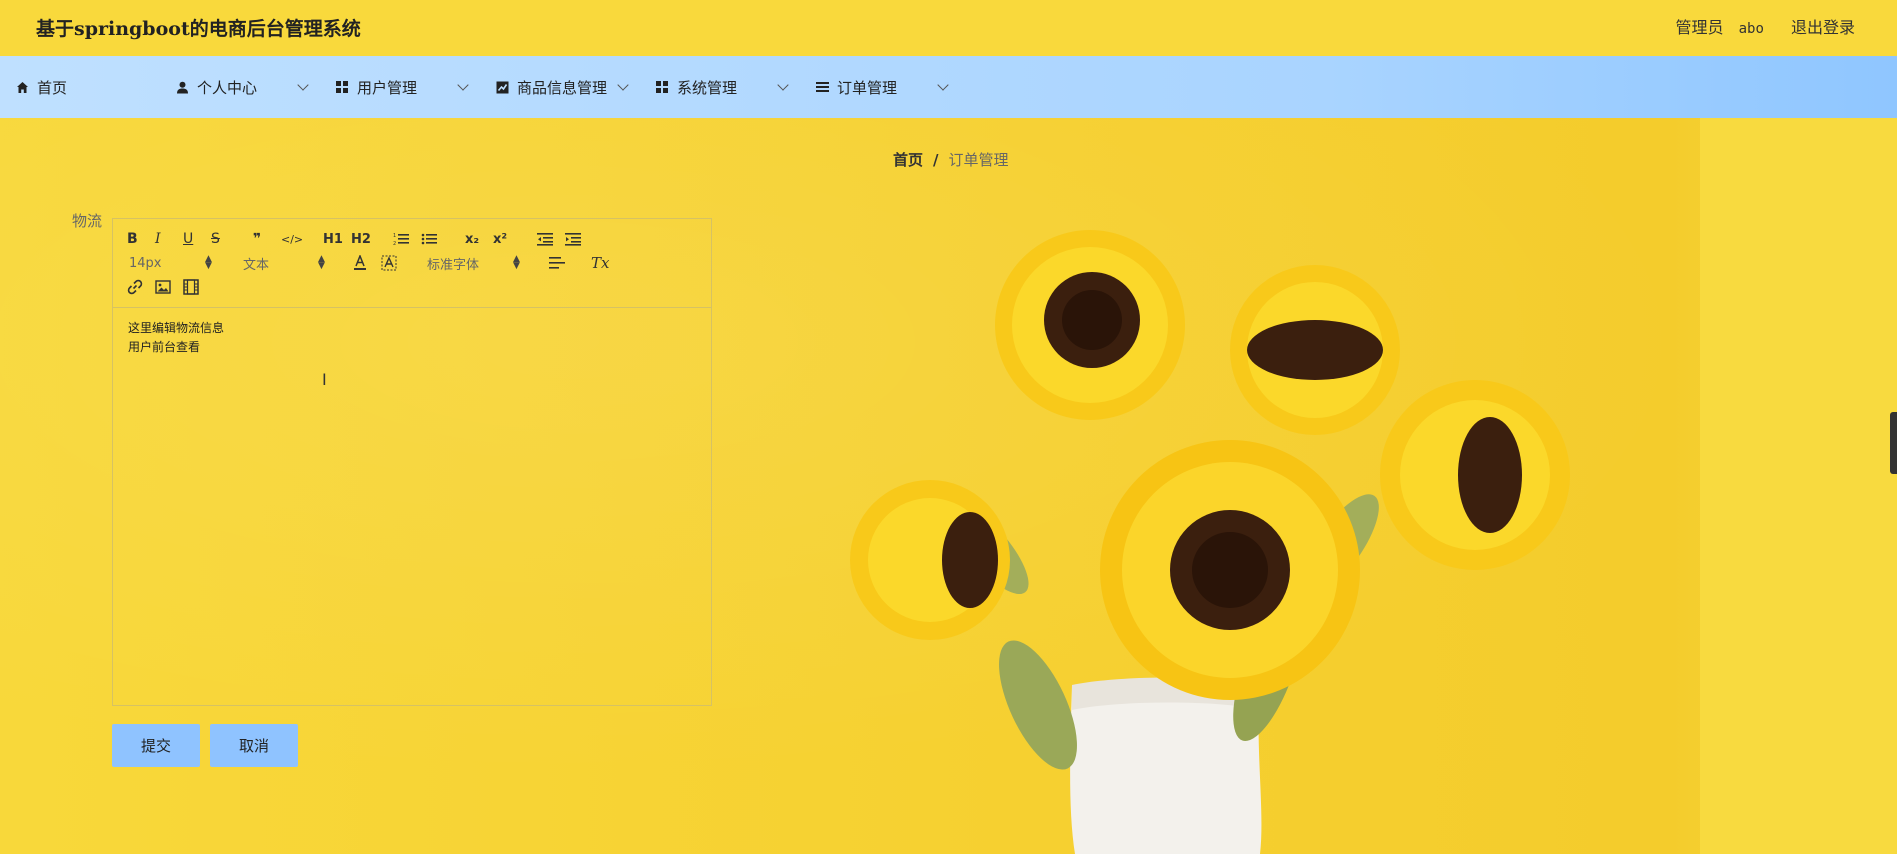  Describe the element at coordinates (1823, 27) in the screenshot. I see `logout-link: 退出登录` at that location.